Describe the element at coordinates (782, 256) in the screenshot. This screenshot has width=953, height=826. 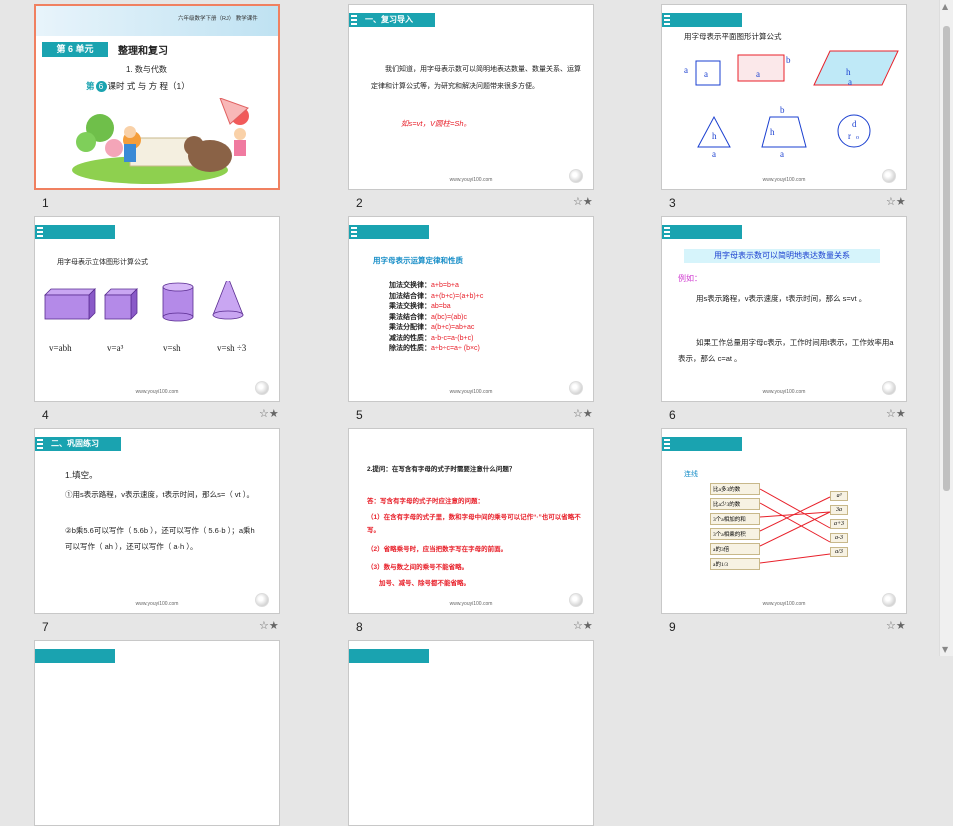
I see `banner: 用字母表示数可以简明地表达数量关系` at that location.